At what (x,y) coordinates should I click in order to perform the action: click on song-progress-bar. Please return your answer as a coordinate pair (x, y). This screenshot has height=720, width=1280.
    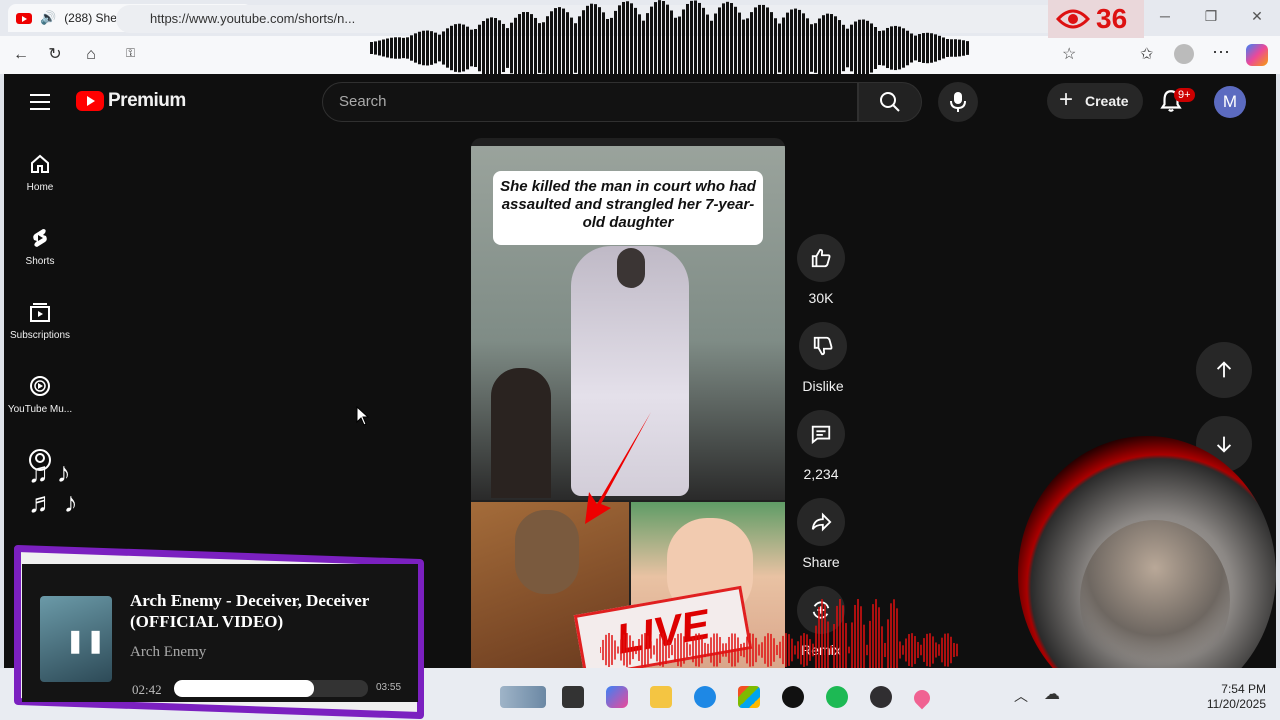
    Looking at the image, I should click on (271, 688).